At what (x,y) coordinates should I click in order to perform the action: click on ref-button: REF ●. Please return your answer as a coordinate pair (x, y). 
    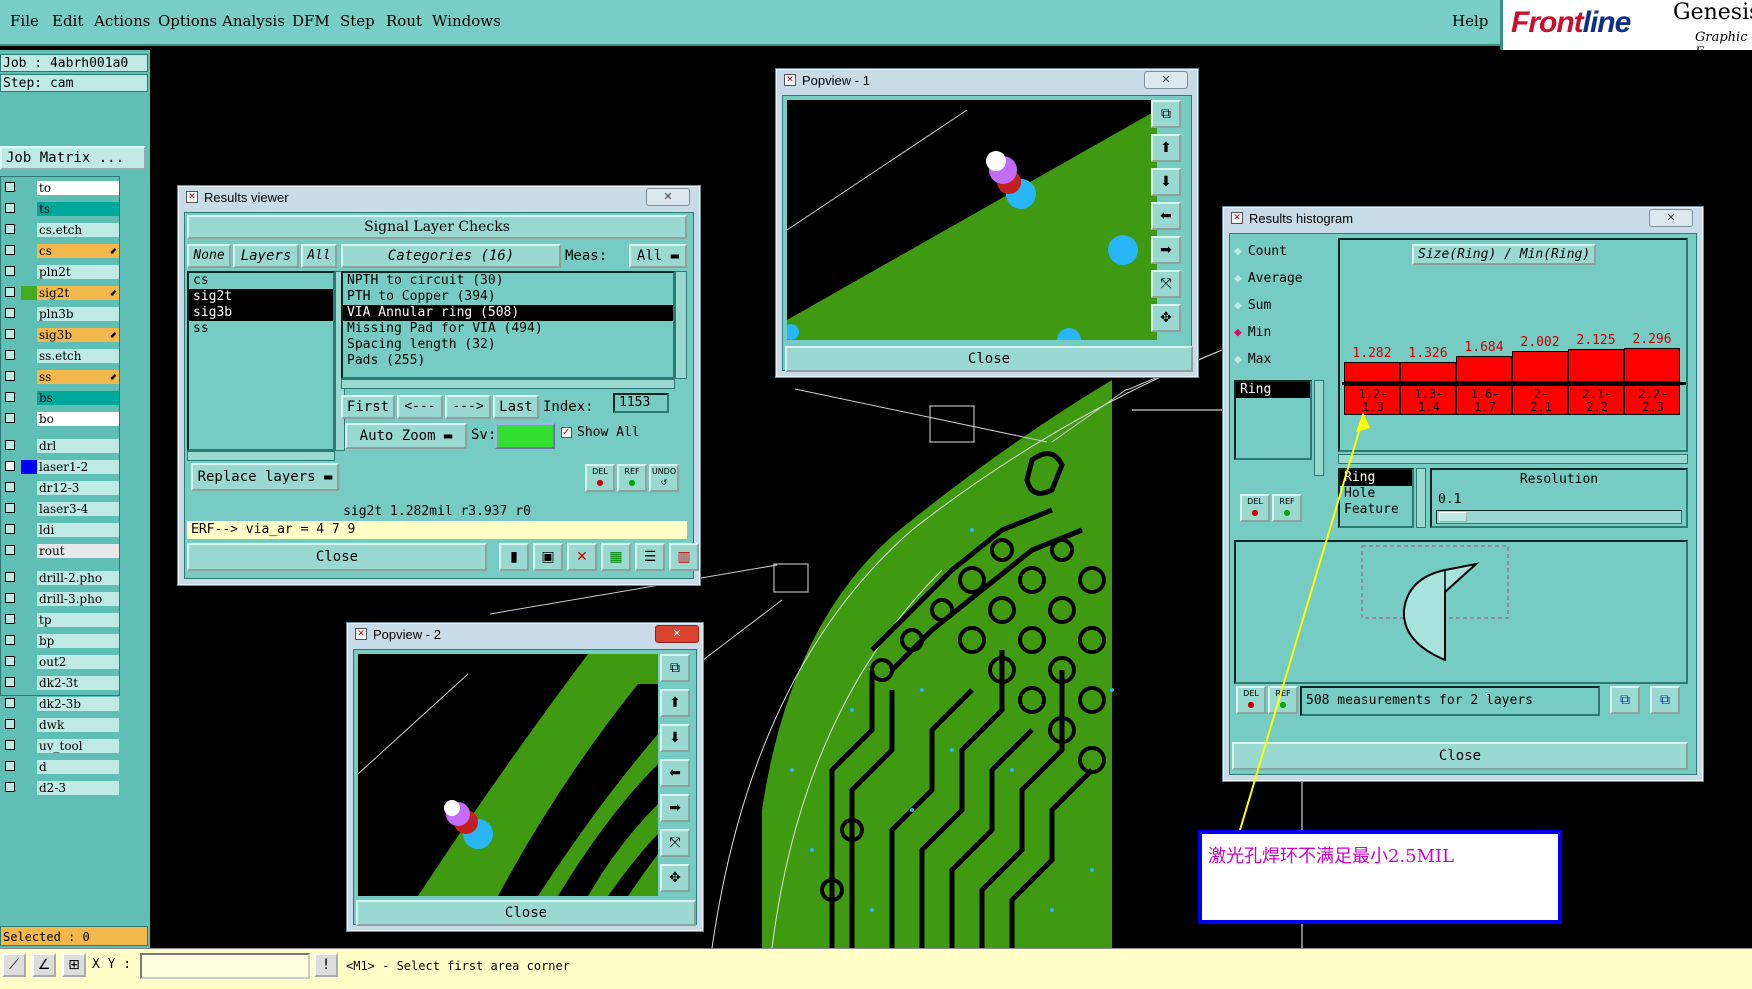
    Looking at the image, I should click on (632, 478).